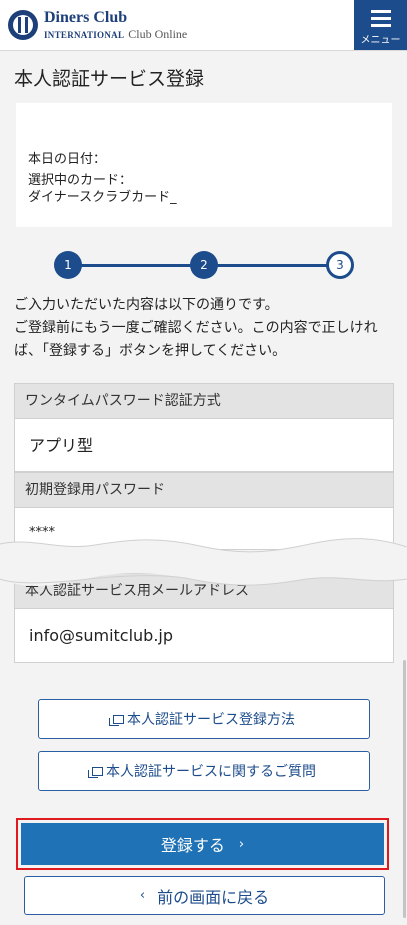  I want to click on page-title: 本人認証サービス登録, so click(109, 79).